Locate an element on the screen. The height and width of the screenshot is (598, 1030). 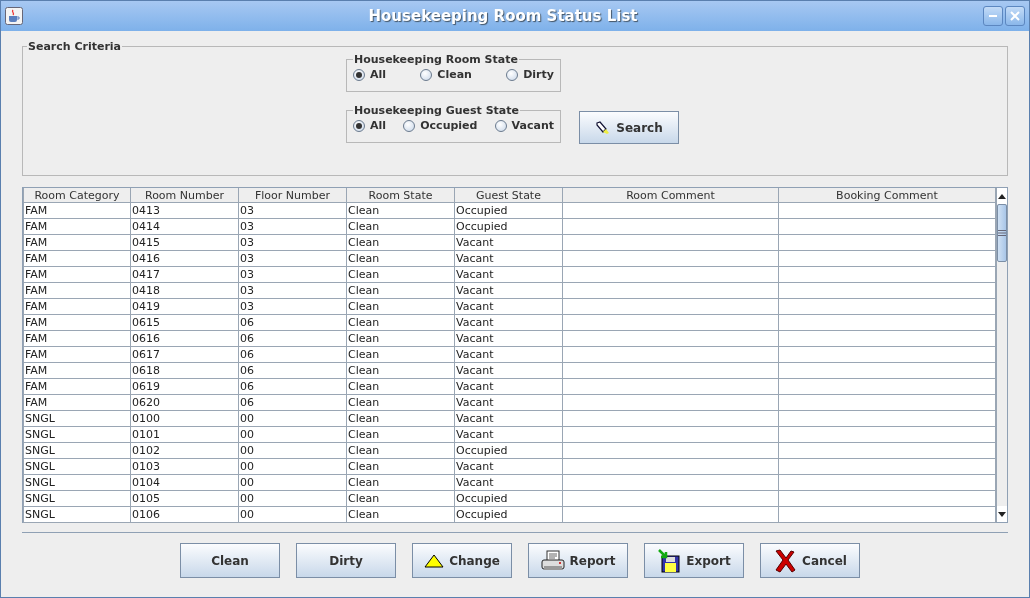
table-cell: 0414 is located at coordinates (184, 226).